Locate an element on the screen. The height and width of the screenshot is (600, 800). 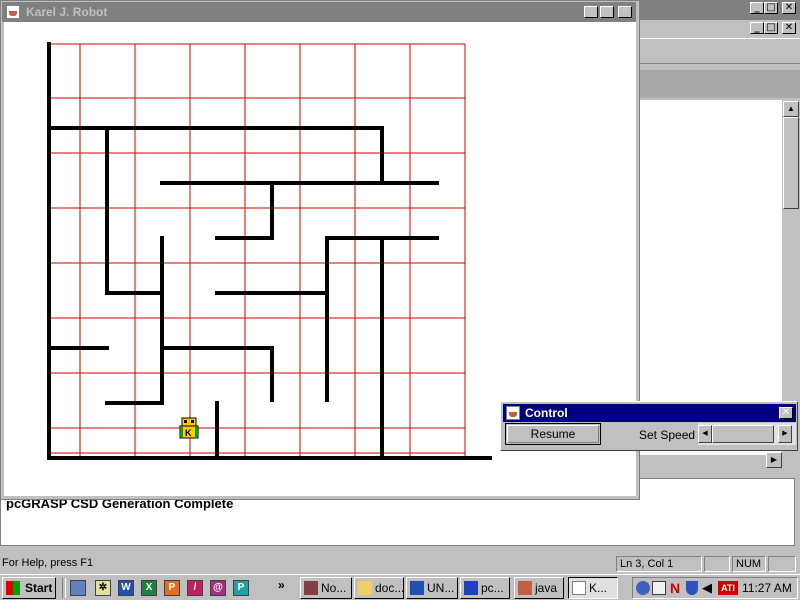
task-label: java is located at coordinates (546, 588).